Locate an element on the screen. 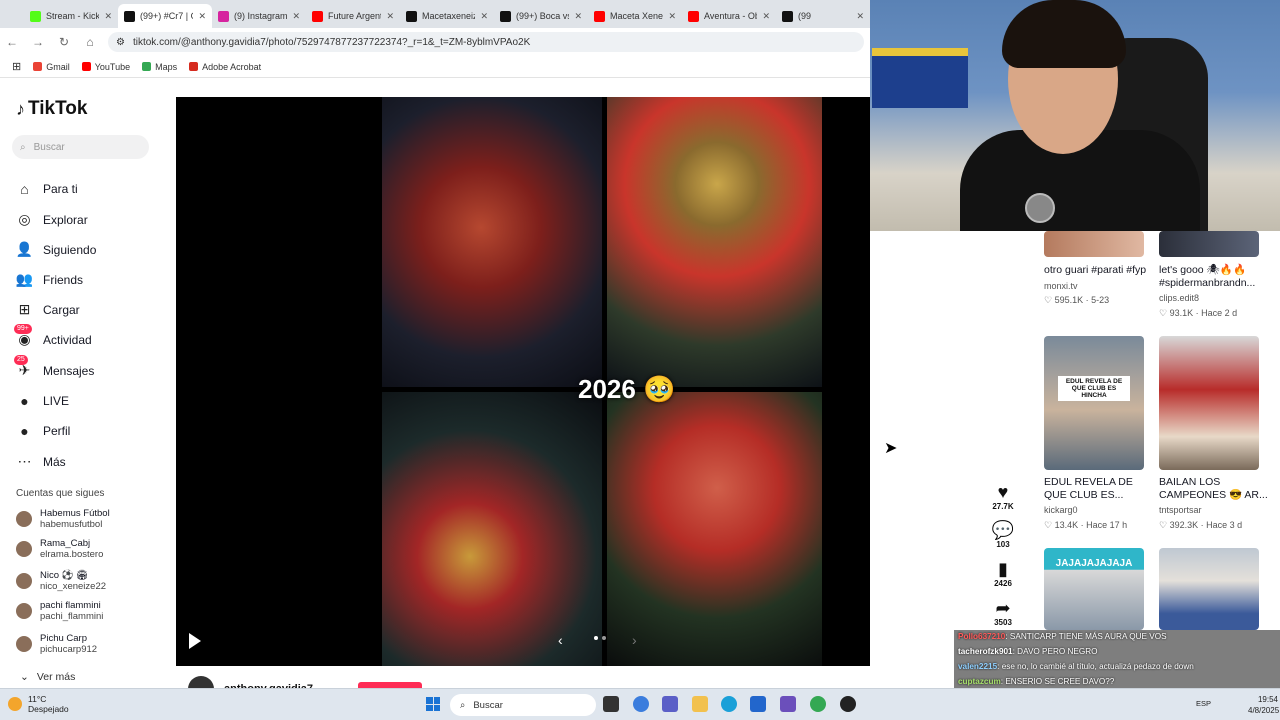 The width and height of the screenshot is (1280, 720). followed-account: Rama_Cabj elrama.bostero is located at coordinates (59, 549).